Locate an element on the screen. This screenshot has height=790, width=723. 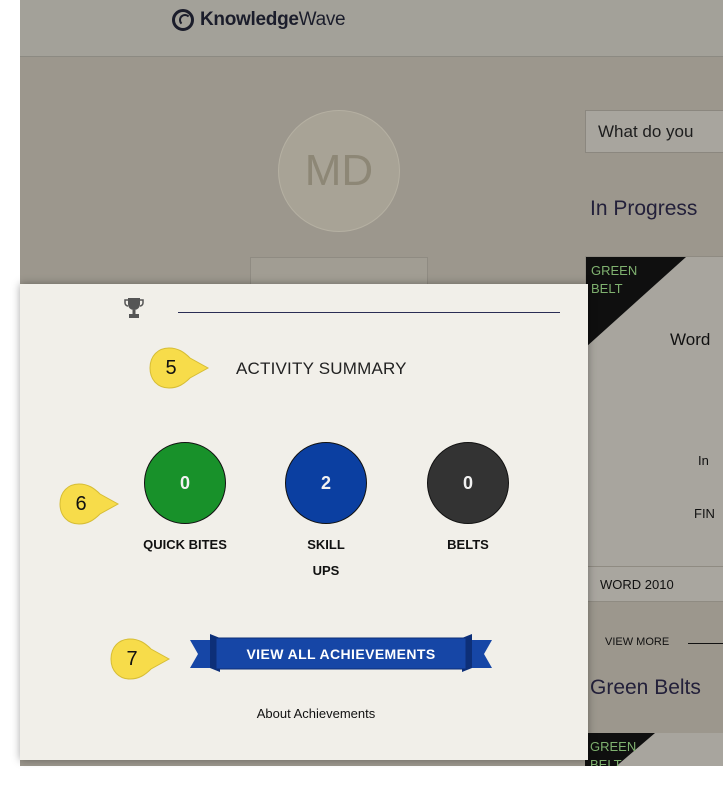
callout-7: 7 is located at coordinates (140, 659).